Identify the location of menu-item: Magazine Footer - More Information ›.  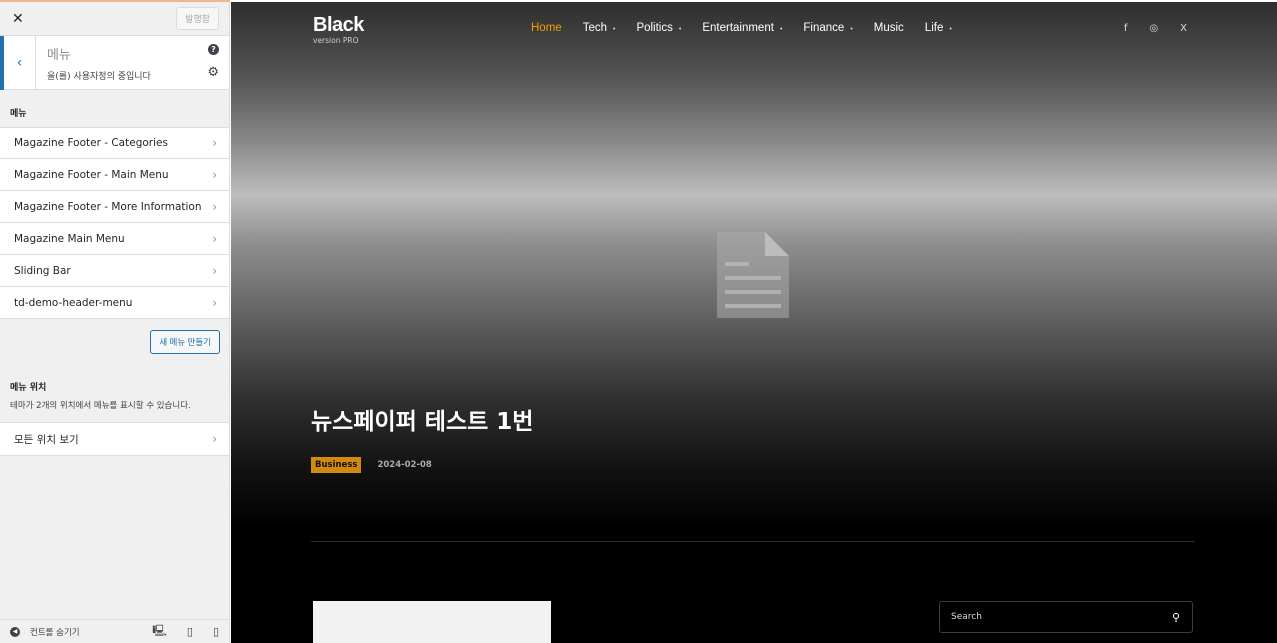
(114, 207).